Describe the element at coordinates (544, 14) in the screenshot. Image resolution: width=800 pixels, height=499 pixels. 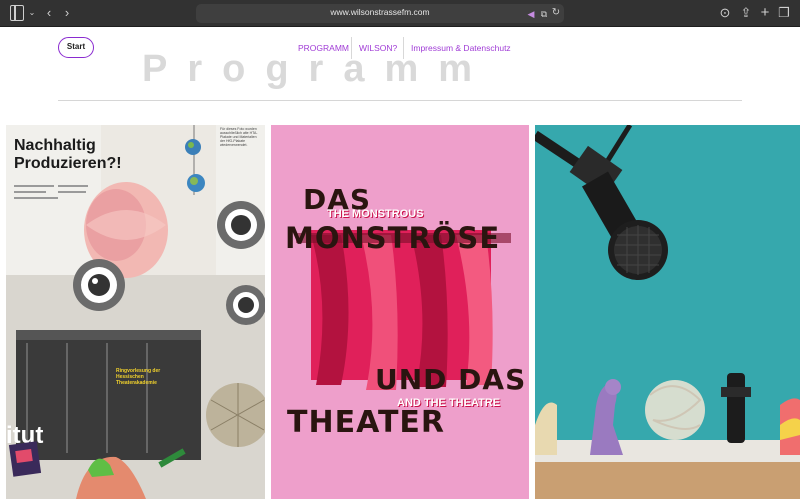
I see `translate-icon: ⧉` at that location.